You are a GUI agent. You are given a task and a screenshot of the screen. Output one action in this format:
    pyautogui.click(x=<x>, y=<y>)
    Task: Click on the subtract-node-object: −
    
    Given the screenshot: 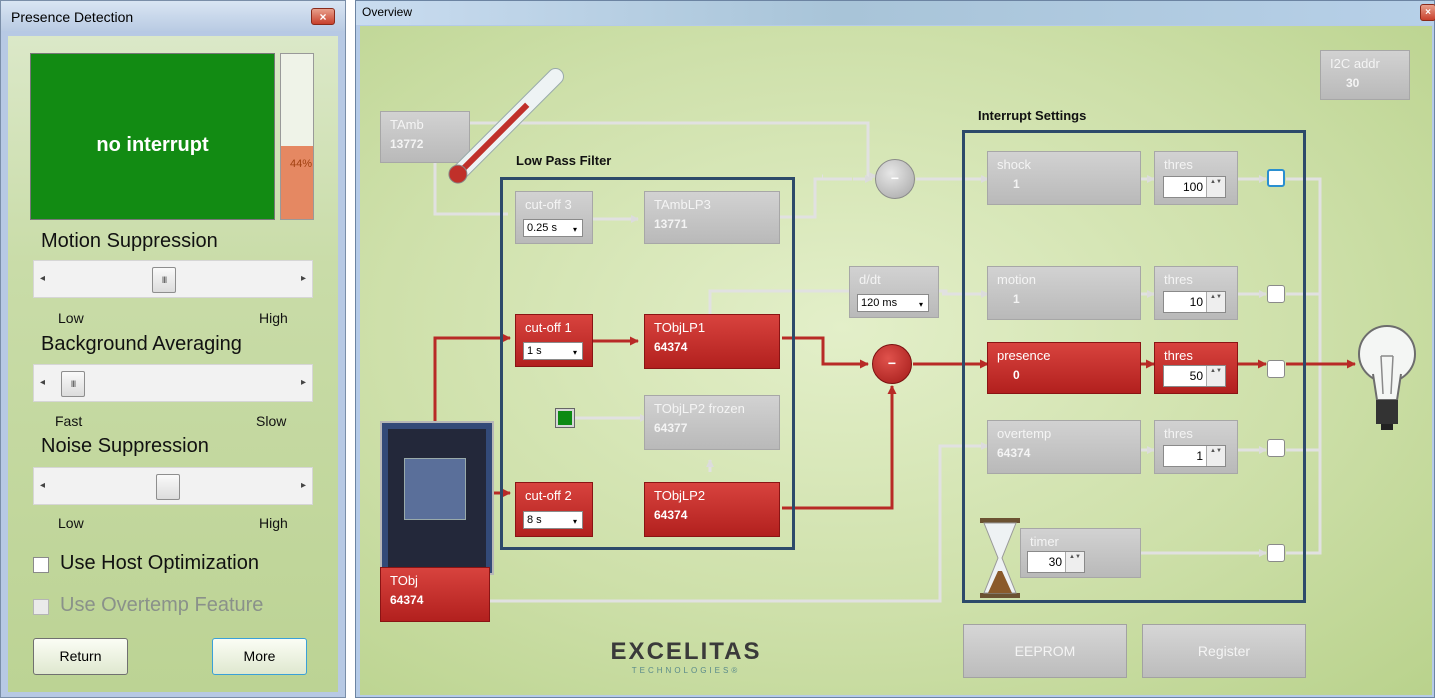 What is the action you would take?
    pyautogui.click(x=892, y=364)
    